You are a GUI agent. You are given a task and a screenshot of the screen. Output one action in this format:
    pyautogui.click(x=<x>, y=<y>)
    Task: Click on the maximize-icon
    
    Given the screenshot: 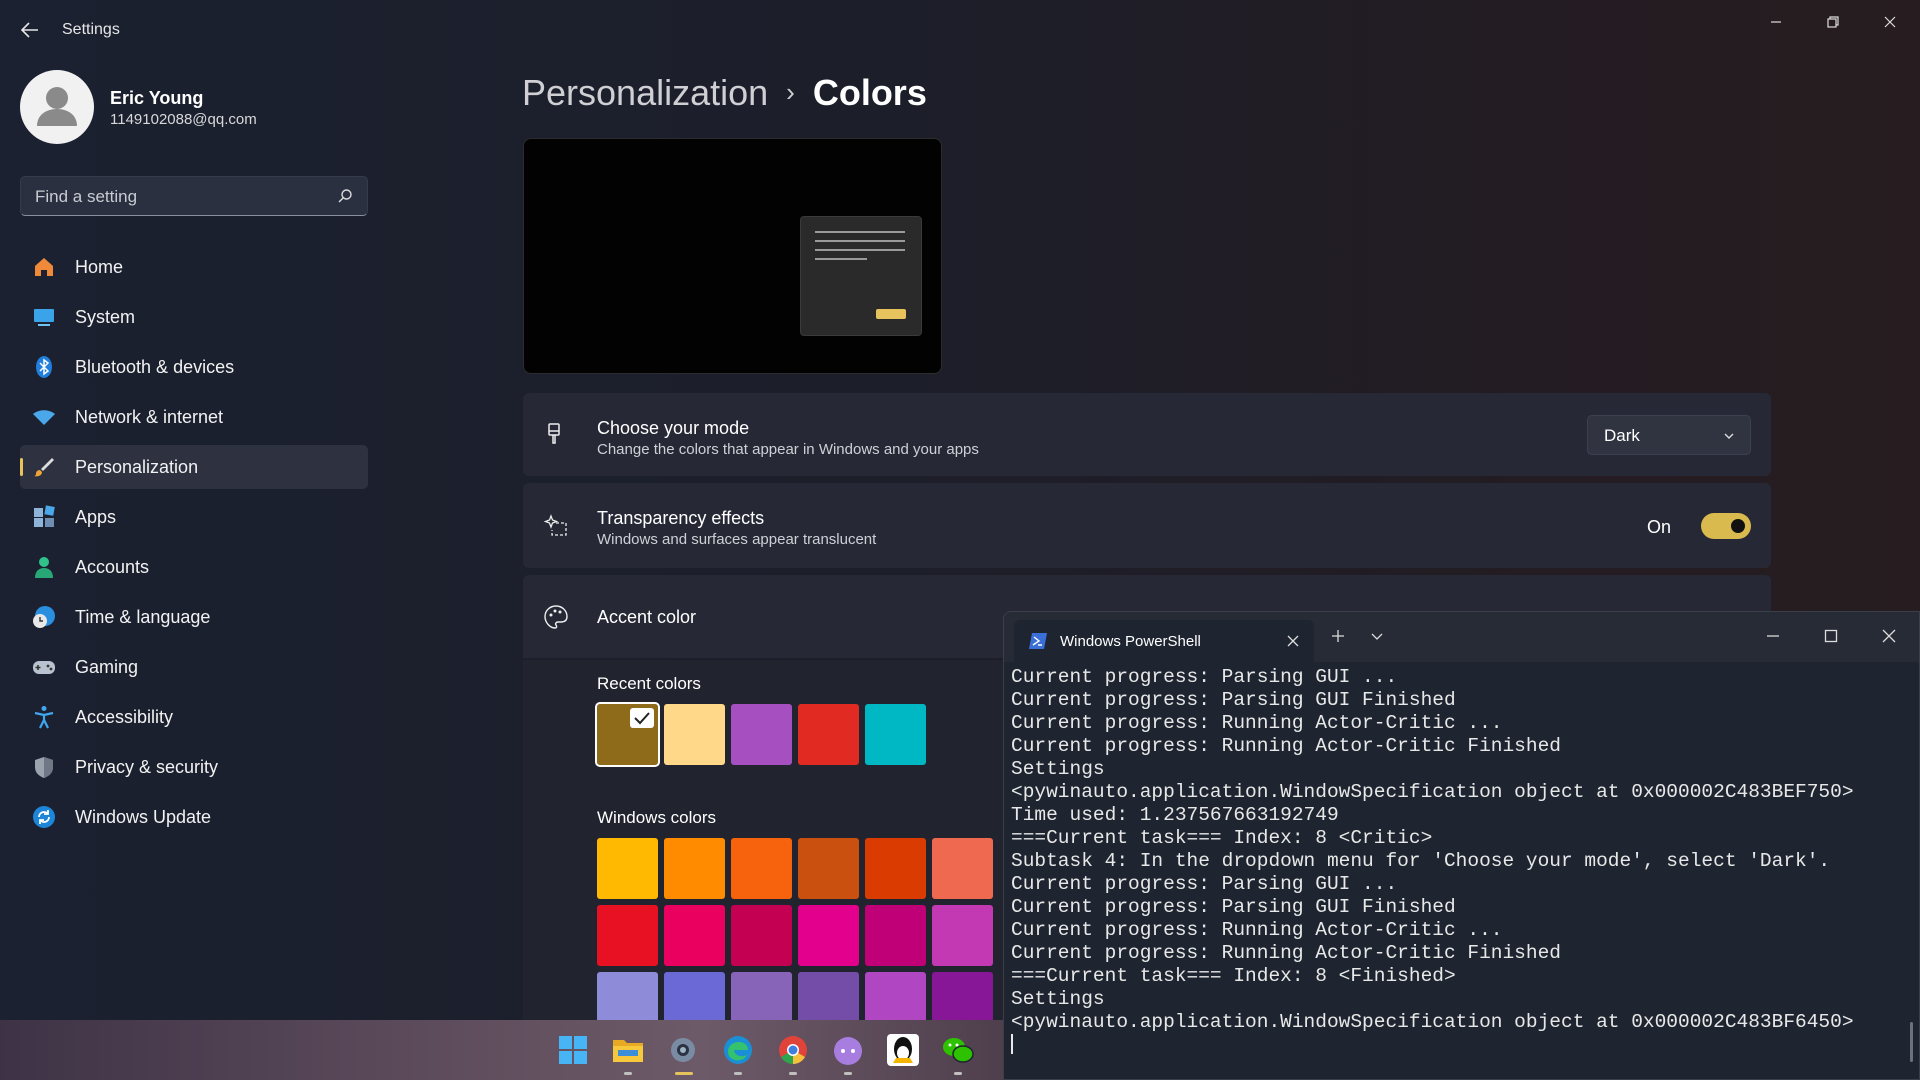 What is the action you would take?
    pyautogui.click(x=1831, y=636)
    